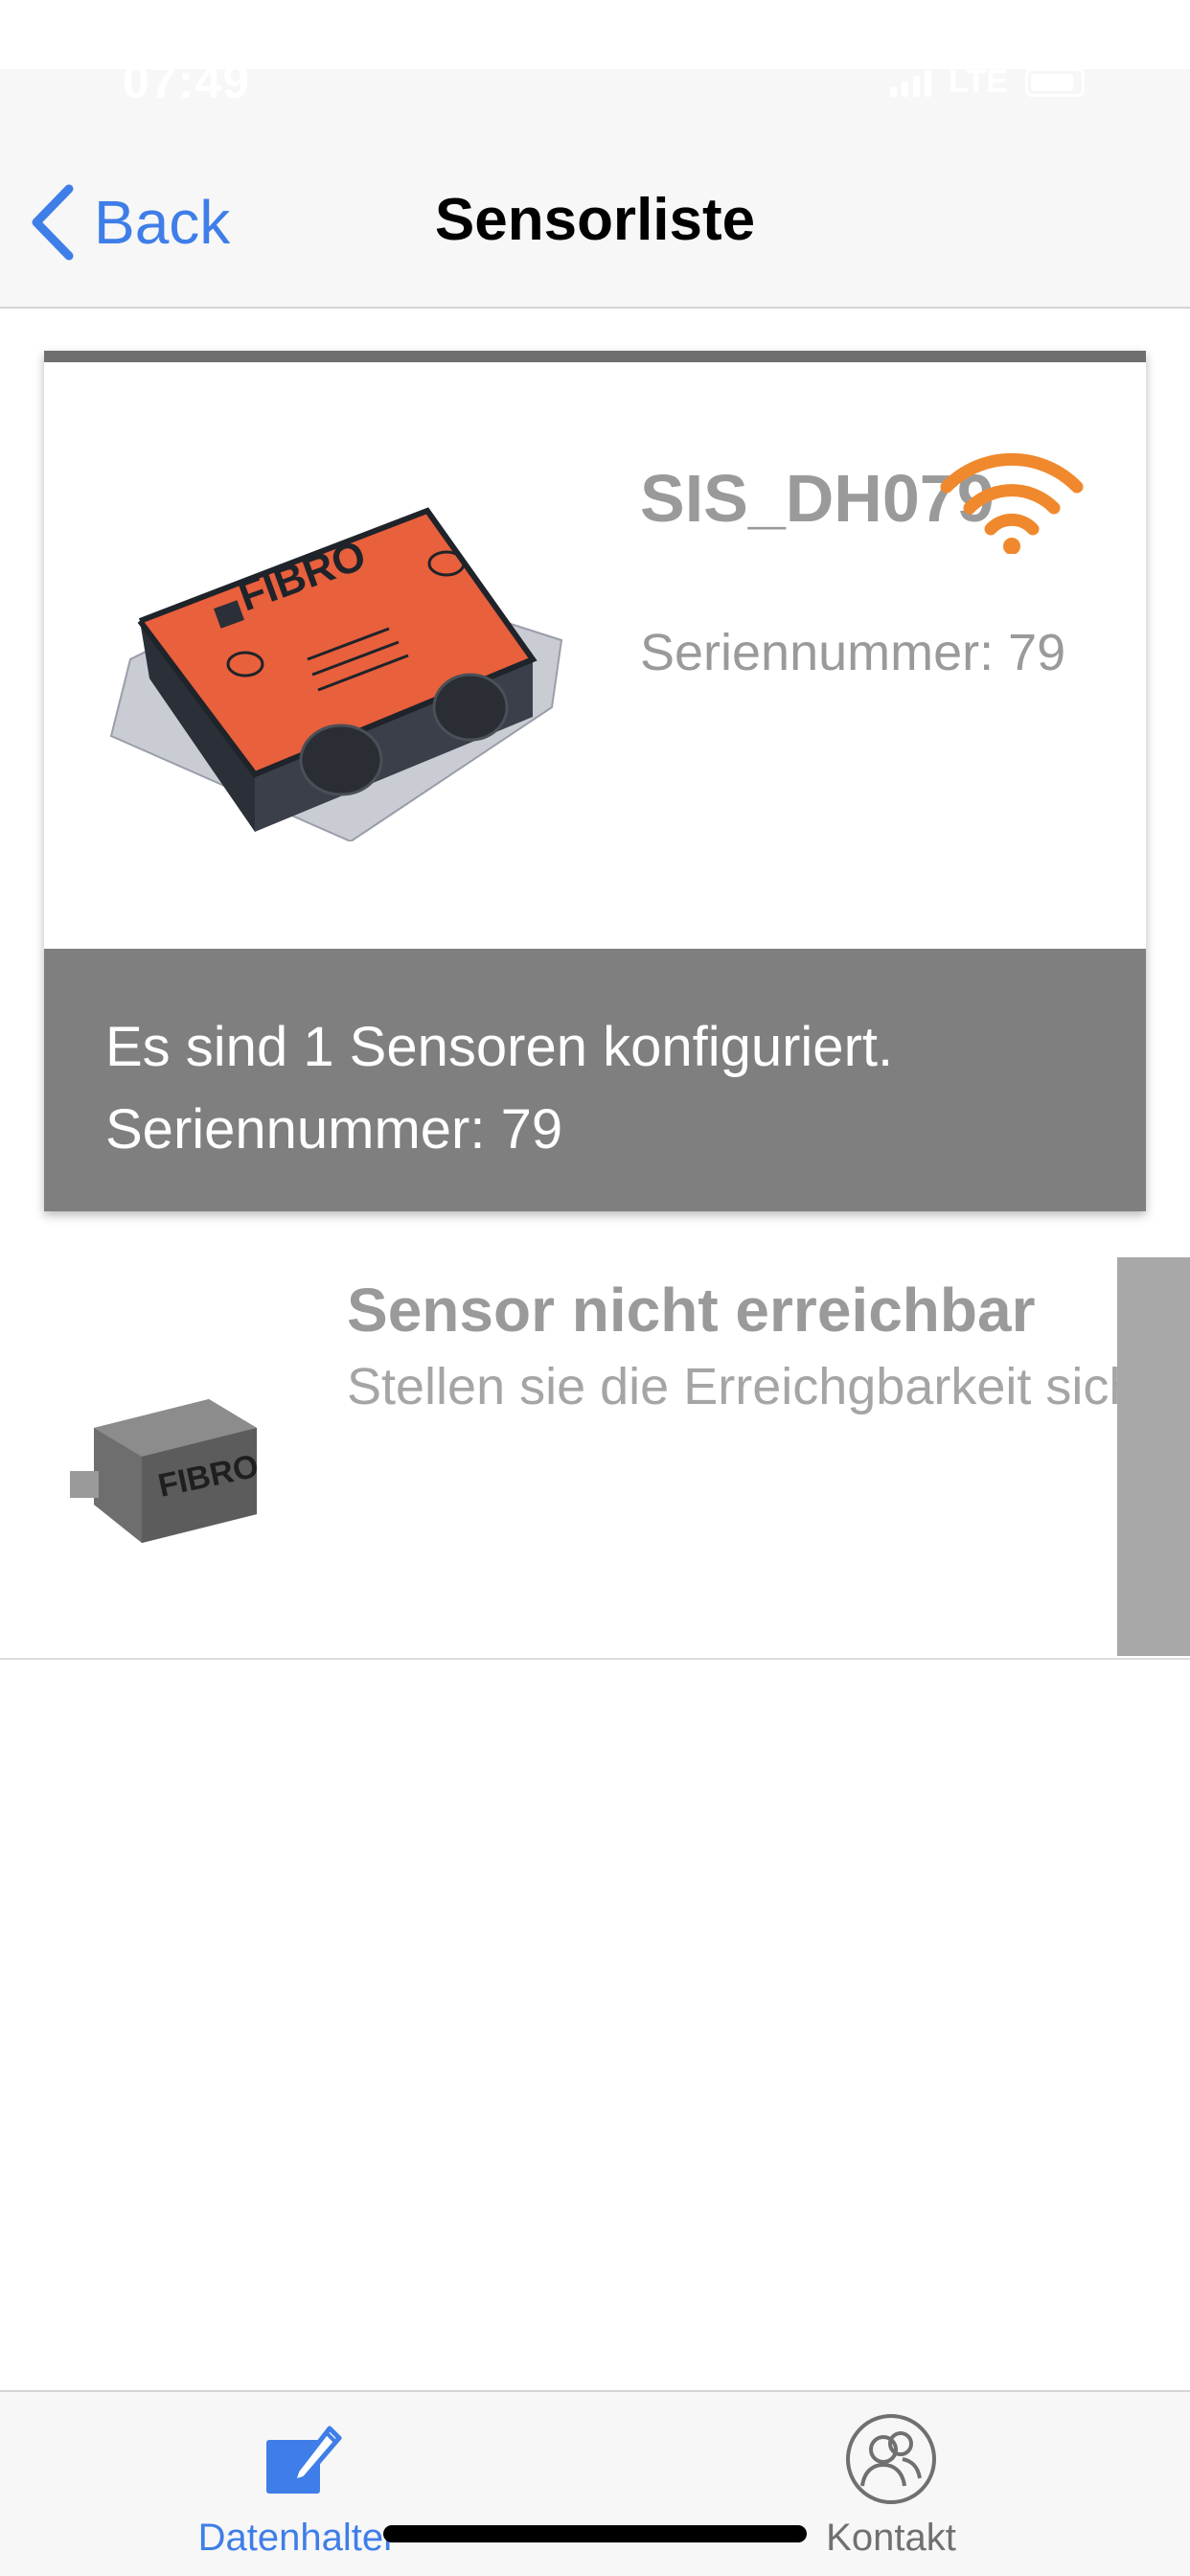  I want to click on edit-icon, so click(304, 2460).